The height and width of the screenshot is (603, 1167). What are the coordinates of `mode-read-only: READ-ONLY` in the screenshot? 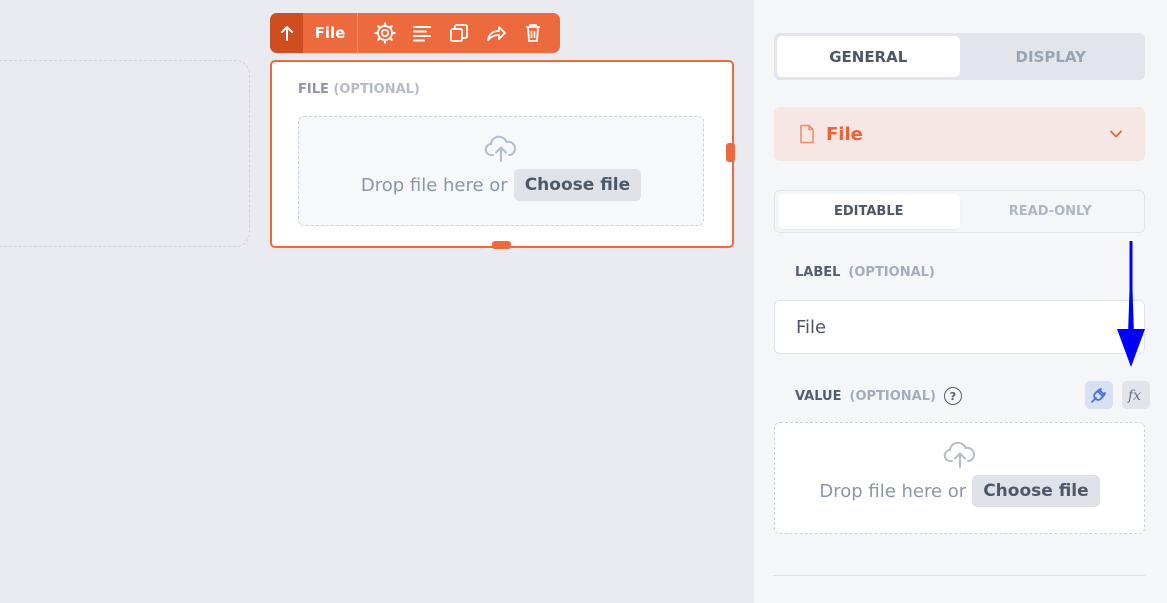 It's located at (1051, 211).